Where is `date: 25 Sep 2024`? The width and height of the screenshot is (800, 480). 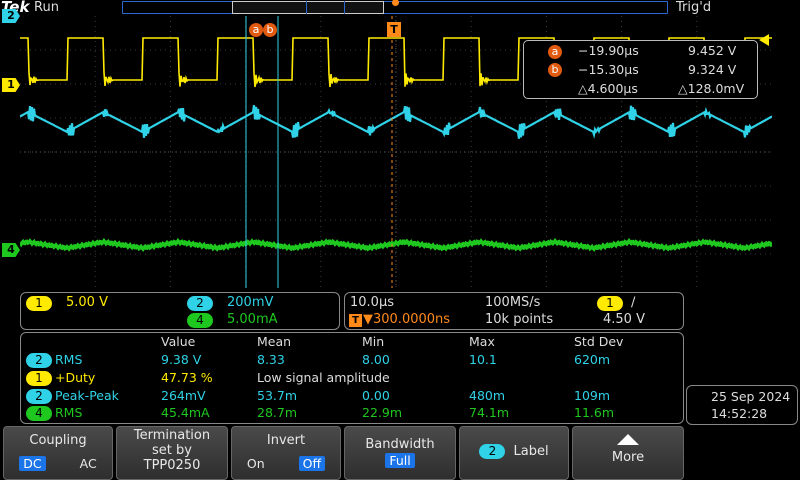
date: 25 Sep 2024 is located at coordinates (751, 396).